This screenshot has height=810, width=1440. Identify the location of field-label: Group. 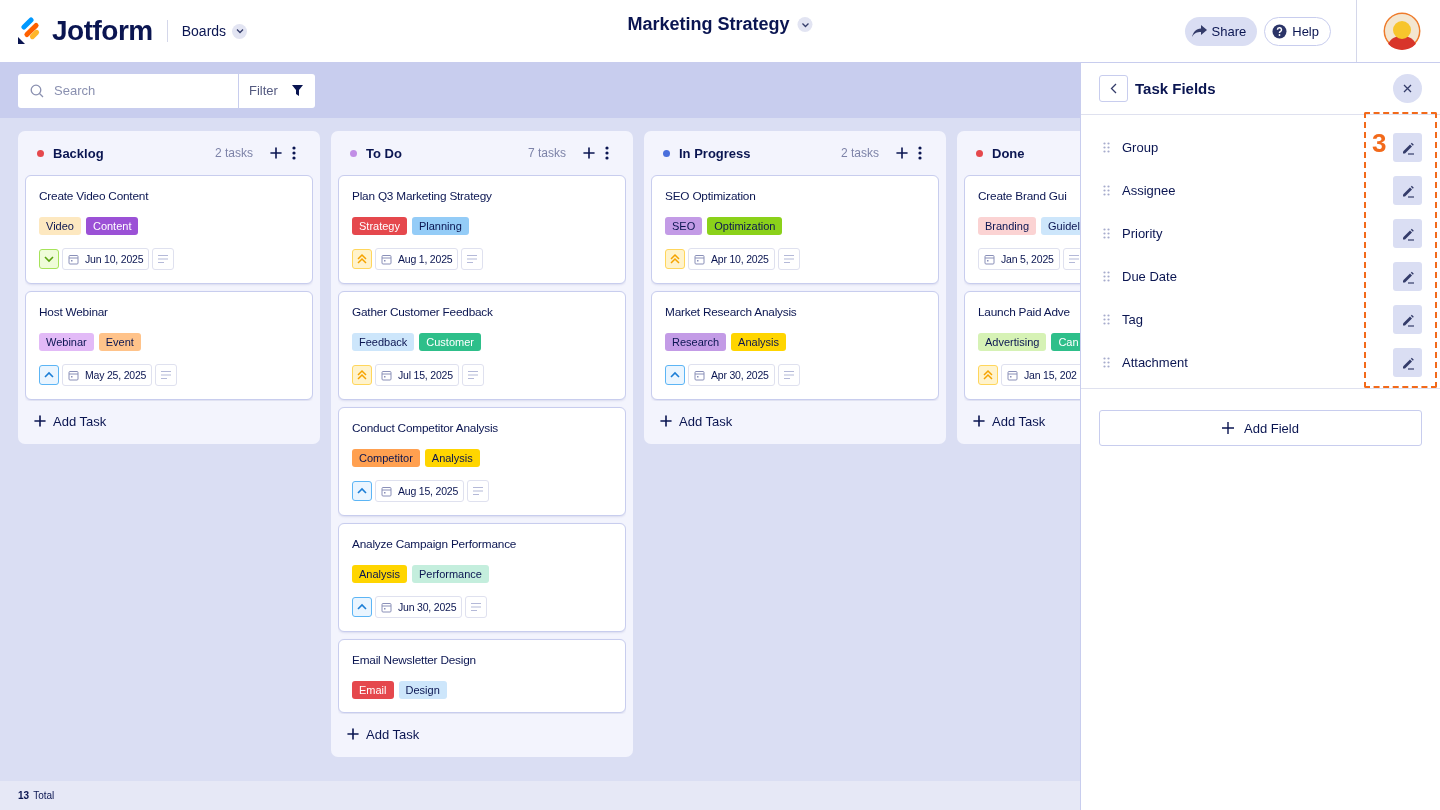
(1140, 147).